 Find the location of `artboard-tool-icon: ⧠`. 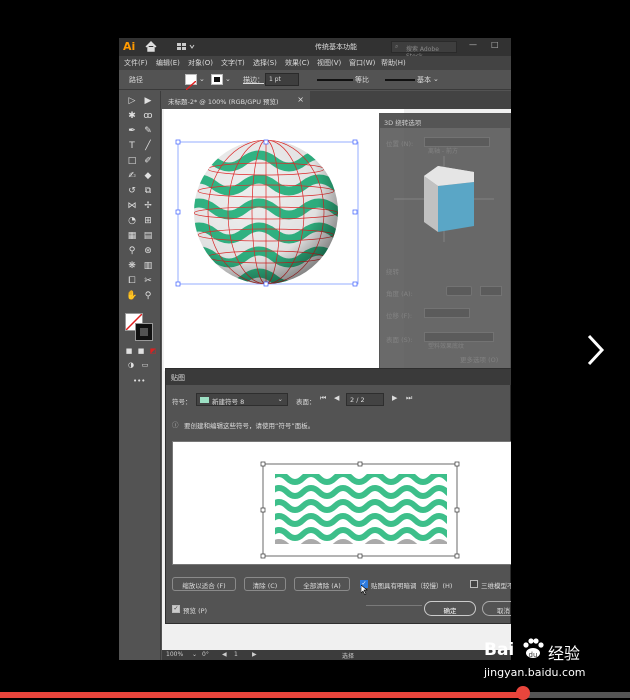

artboard-tool-icon: ⧠ is located at coordinates (132, 281).